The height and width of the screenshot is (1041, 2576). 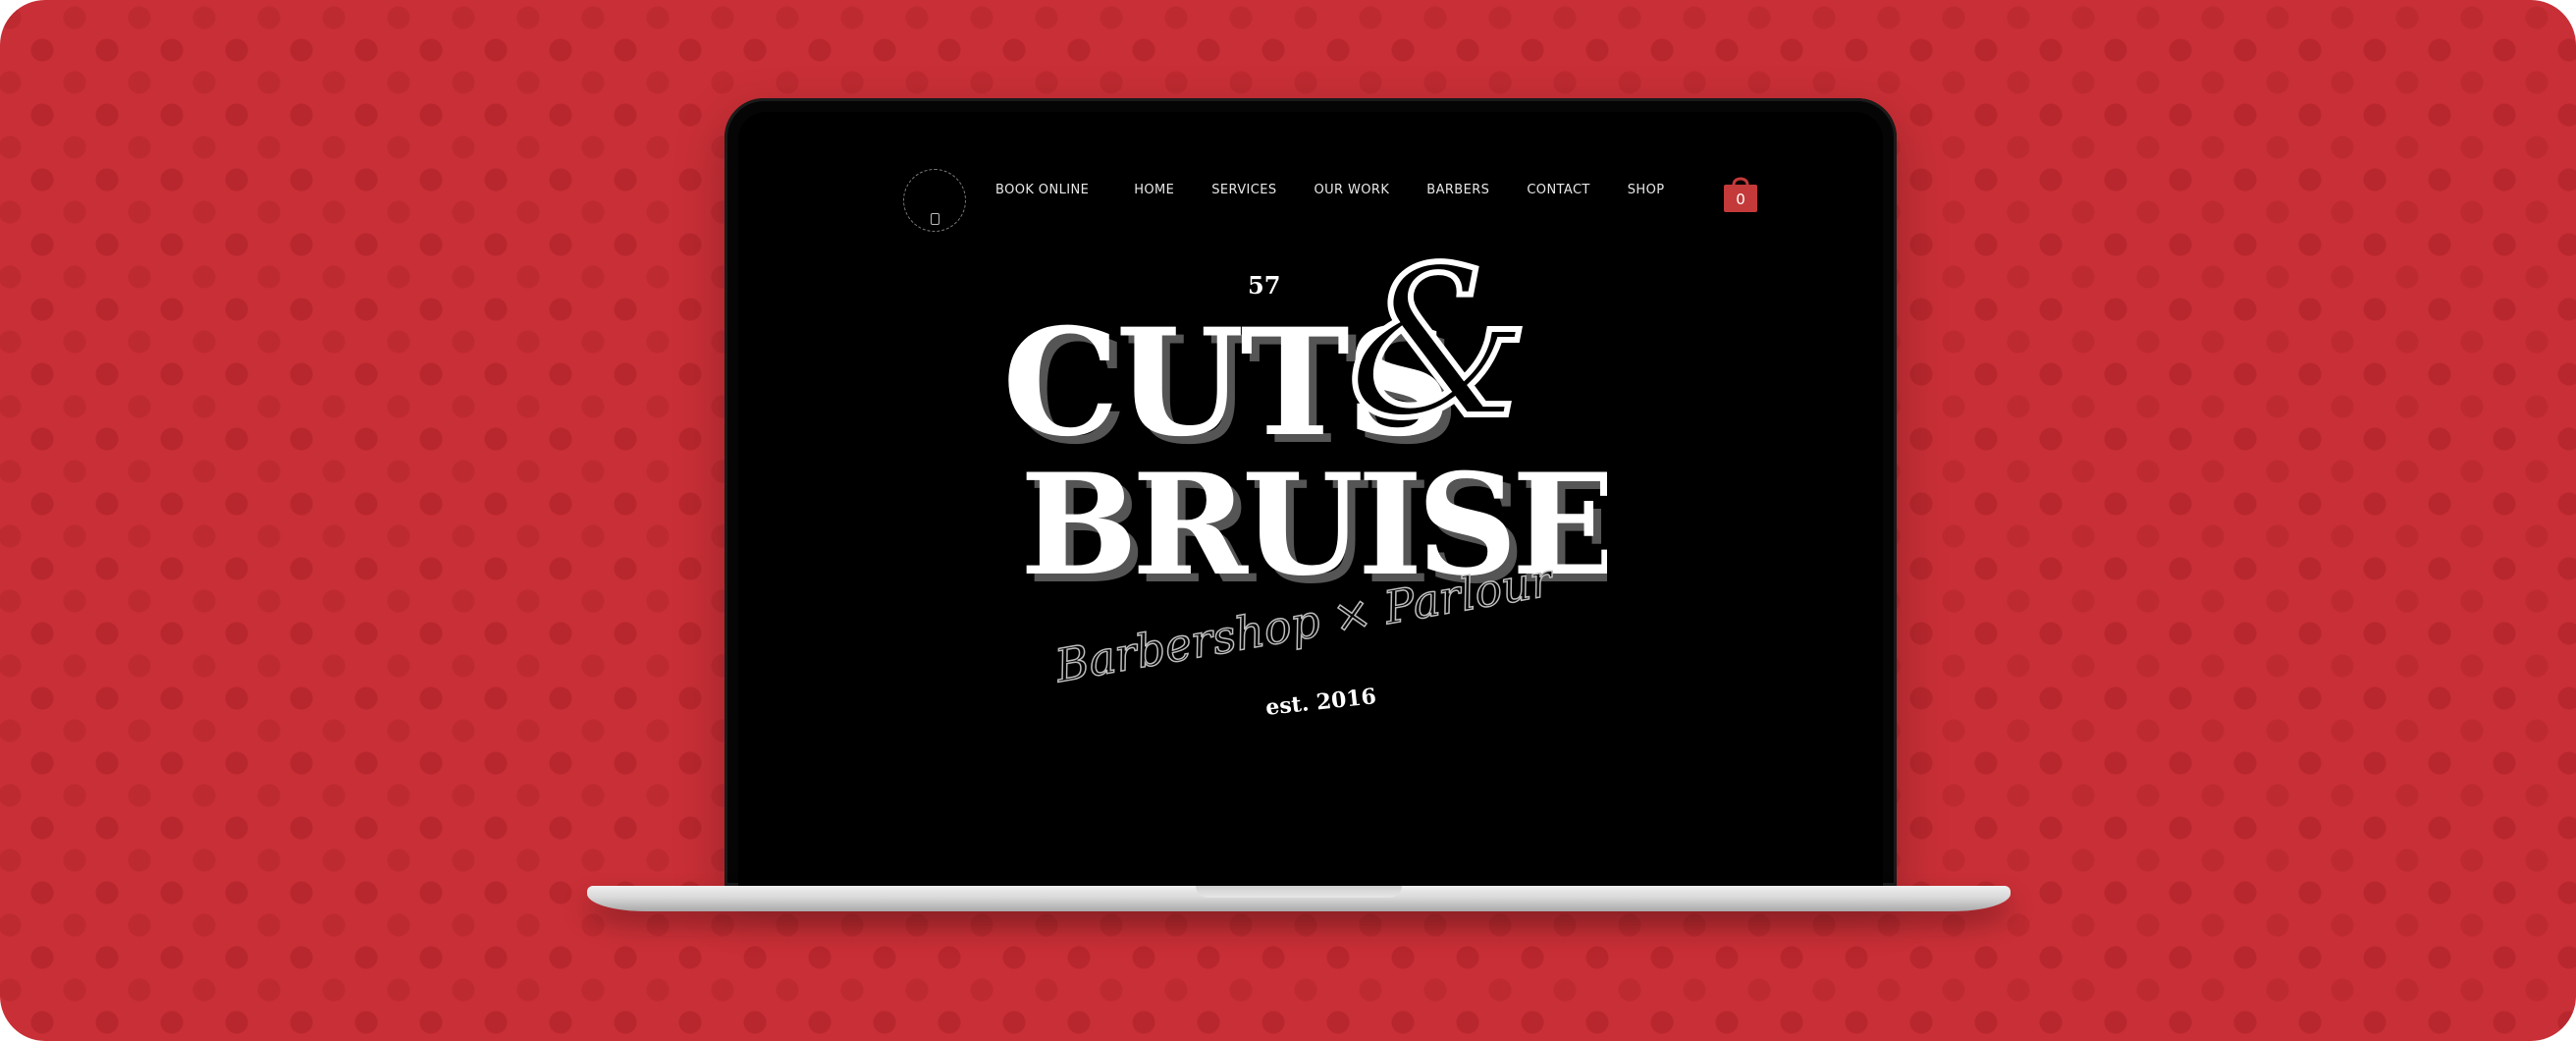 What do you see at coordinates (935, 219) in the screenshot?
I see `logo-mark-icon` at bounding box center [935, 219].